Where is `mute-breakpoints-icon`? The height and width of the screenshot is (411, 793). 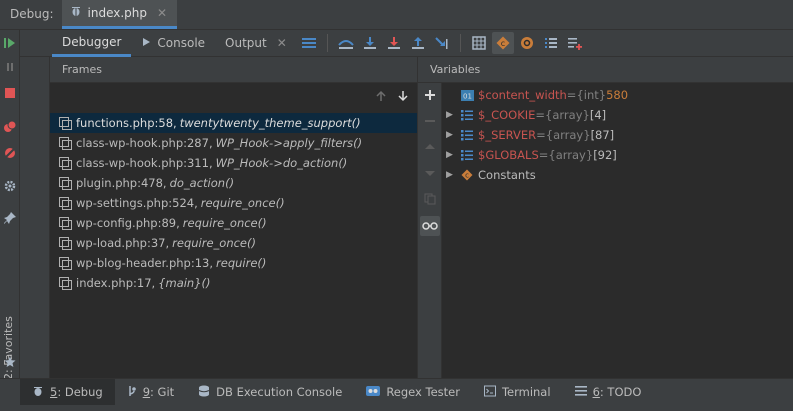 mute-breakpoints-icon is located at coordinates (10, 153).